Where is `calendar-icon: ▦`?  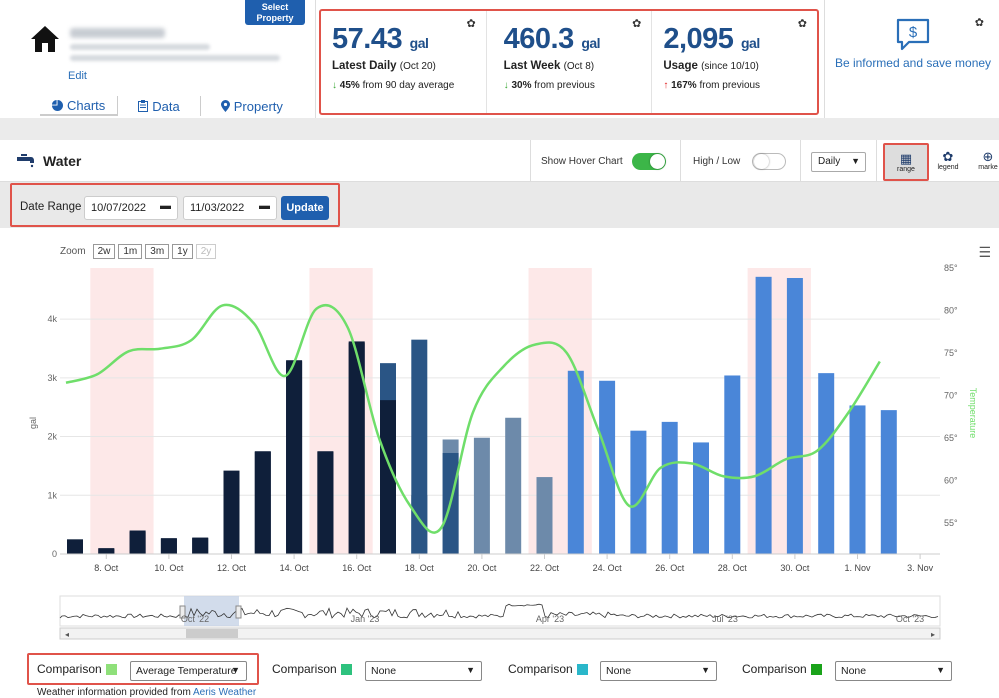
calendar-icon: ▦ is located at coordinates (906, 158).